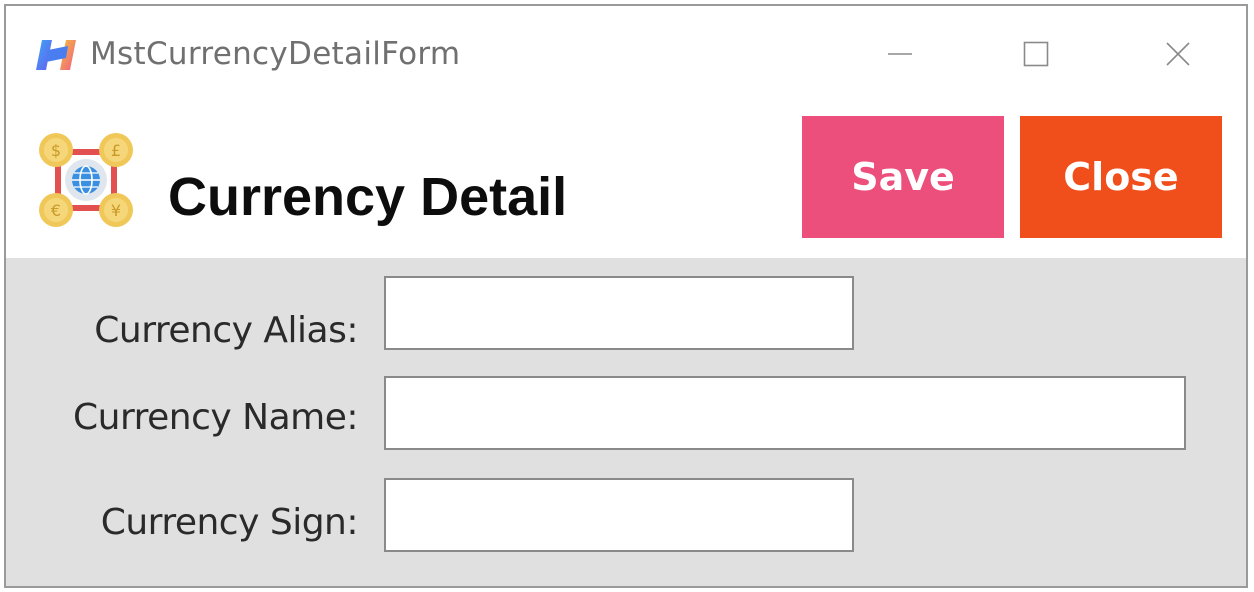  I want to click on minimize-button, so click(900, 54).